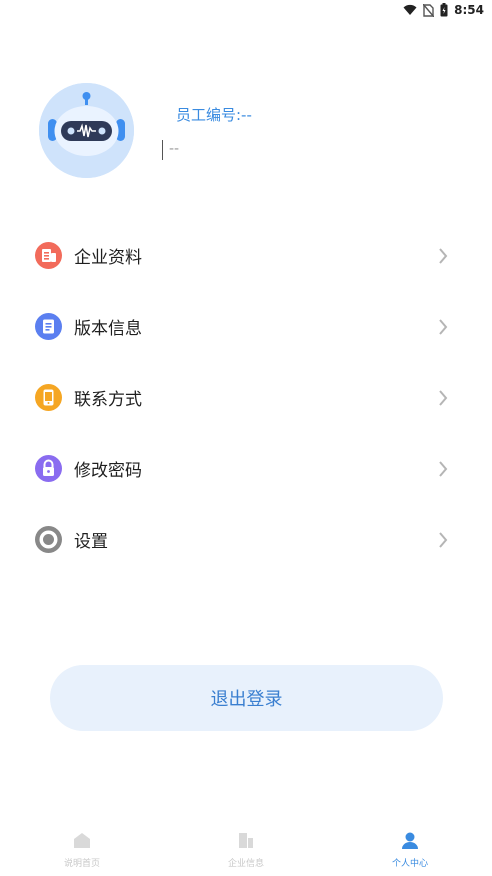 This screenshot has height=876, width=492. I want to click on menu-item-company-info: 企业资料, so click(246, 255).